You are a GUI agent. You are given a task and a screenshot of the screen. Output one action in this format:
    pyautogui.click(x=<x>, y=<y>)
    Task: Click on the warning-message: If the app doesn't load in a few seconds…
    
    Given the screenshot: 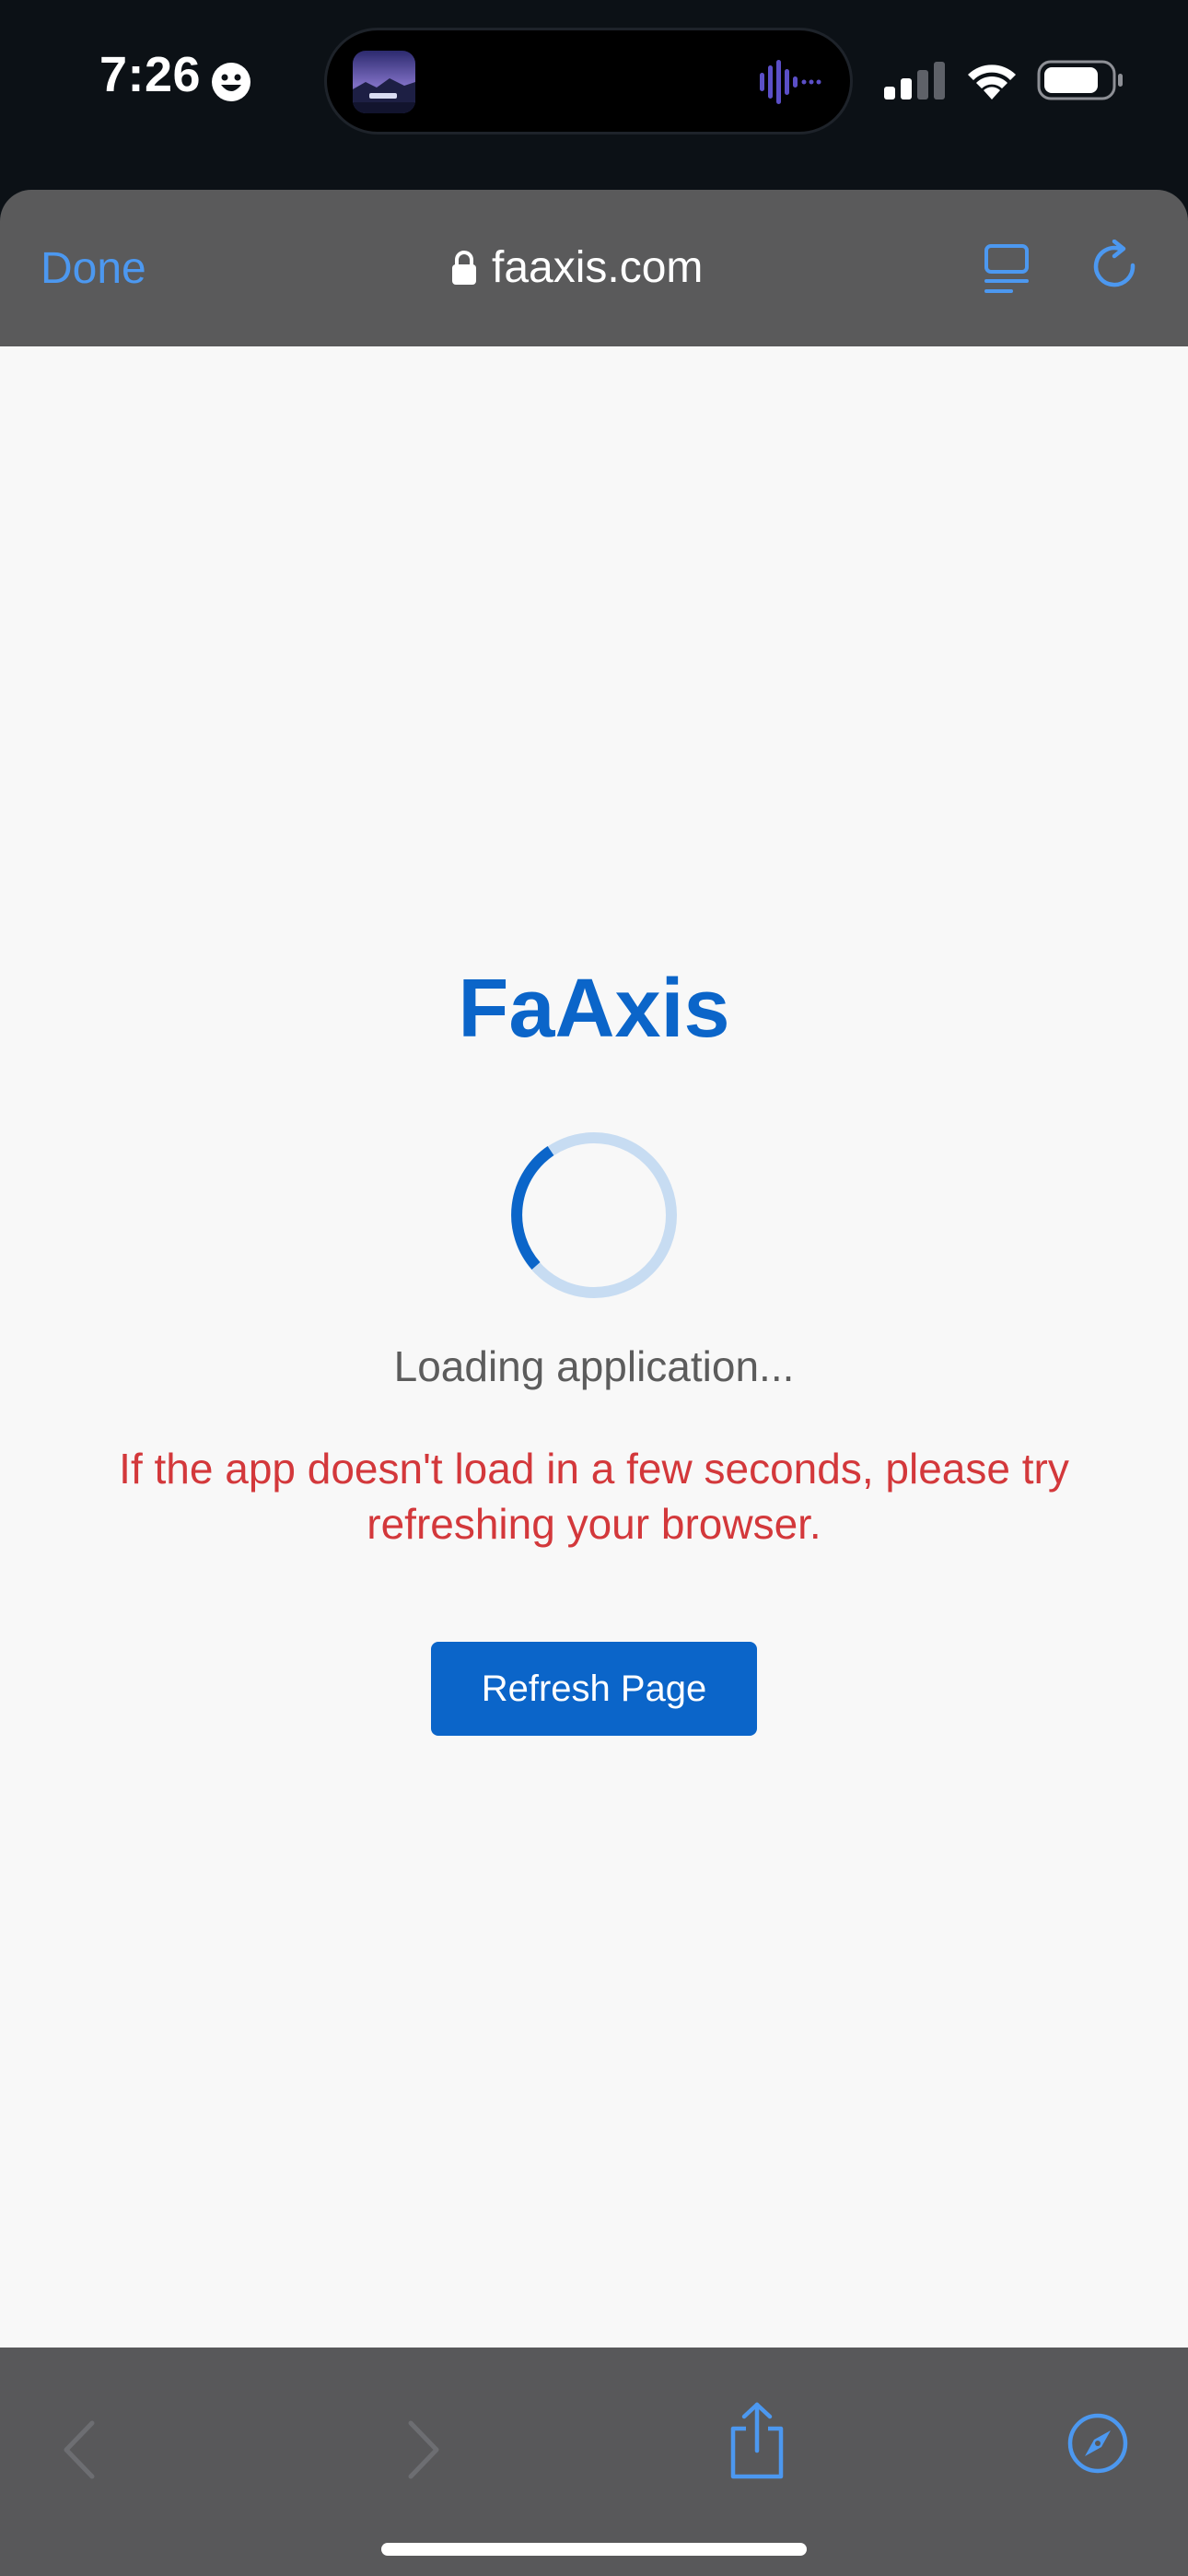 What is the action you would take?
    pyautogui.click(x=594, y=1496)
    